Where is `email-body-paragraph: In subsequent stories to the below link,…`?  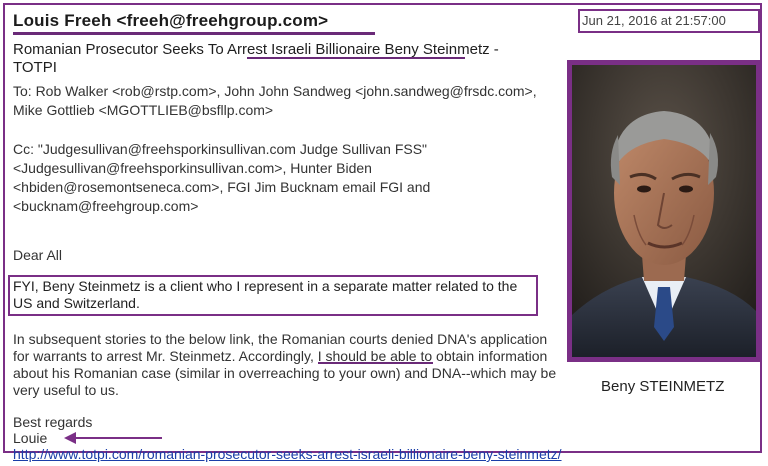 email-body-paragraph: In subsequent stories to the below link,… is located at coordinates (285, 364).